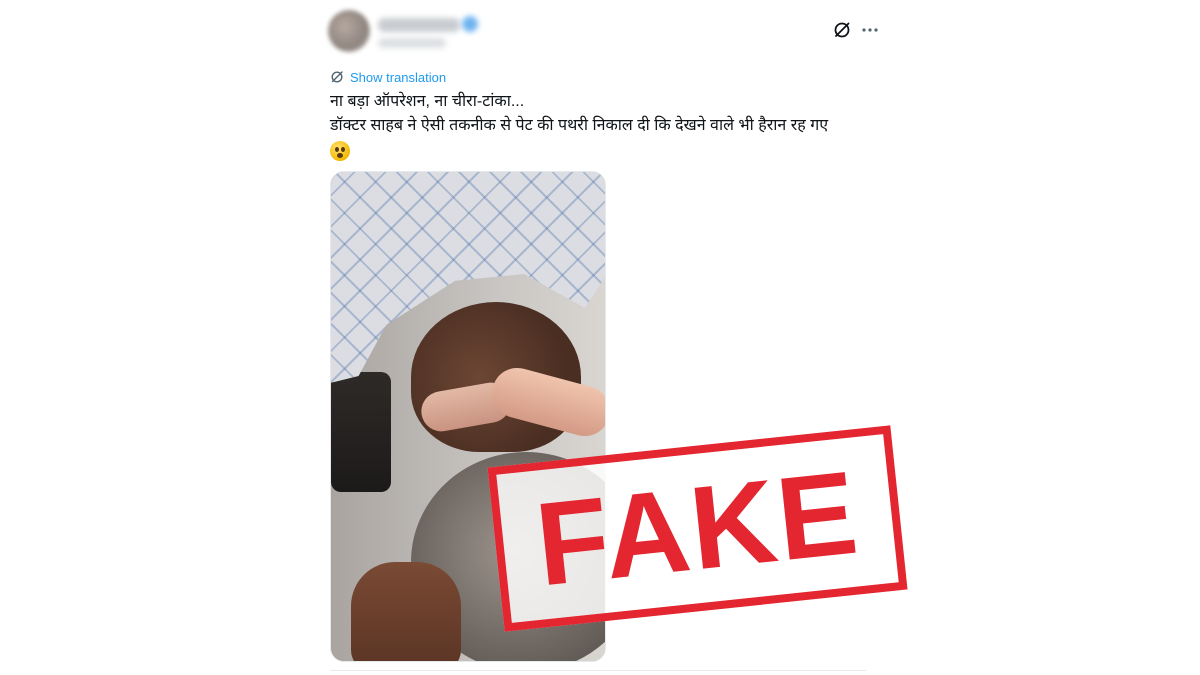 Image resolution: width=1200 pixels, height=675 pixels. Describe the element at coordinates (349, 31) in the screenshot. I see `avatar` at that location.